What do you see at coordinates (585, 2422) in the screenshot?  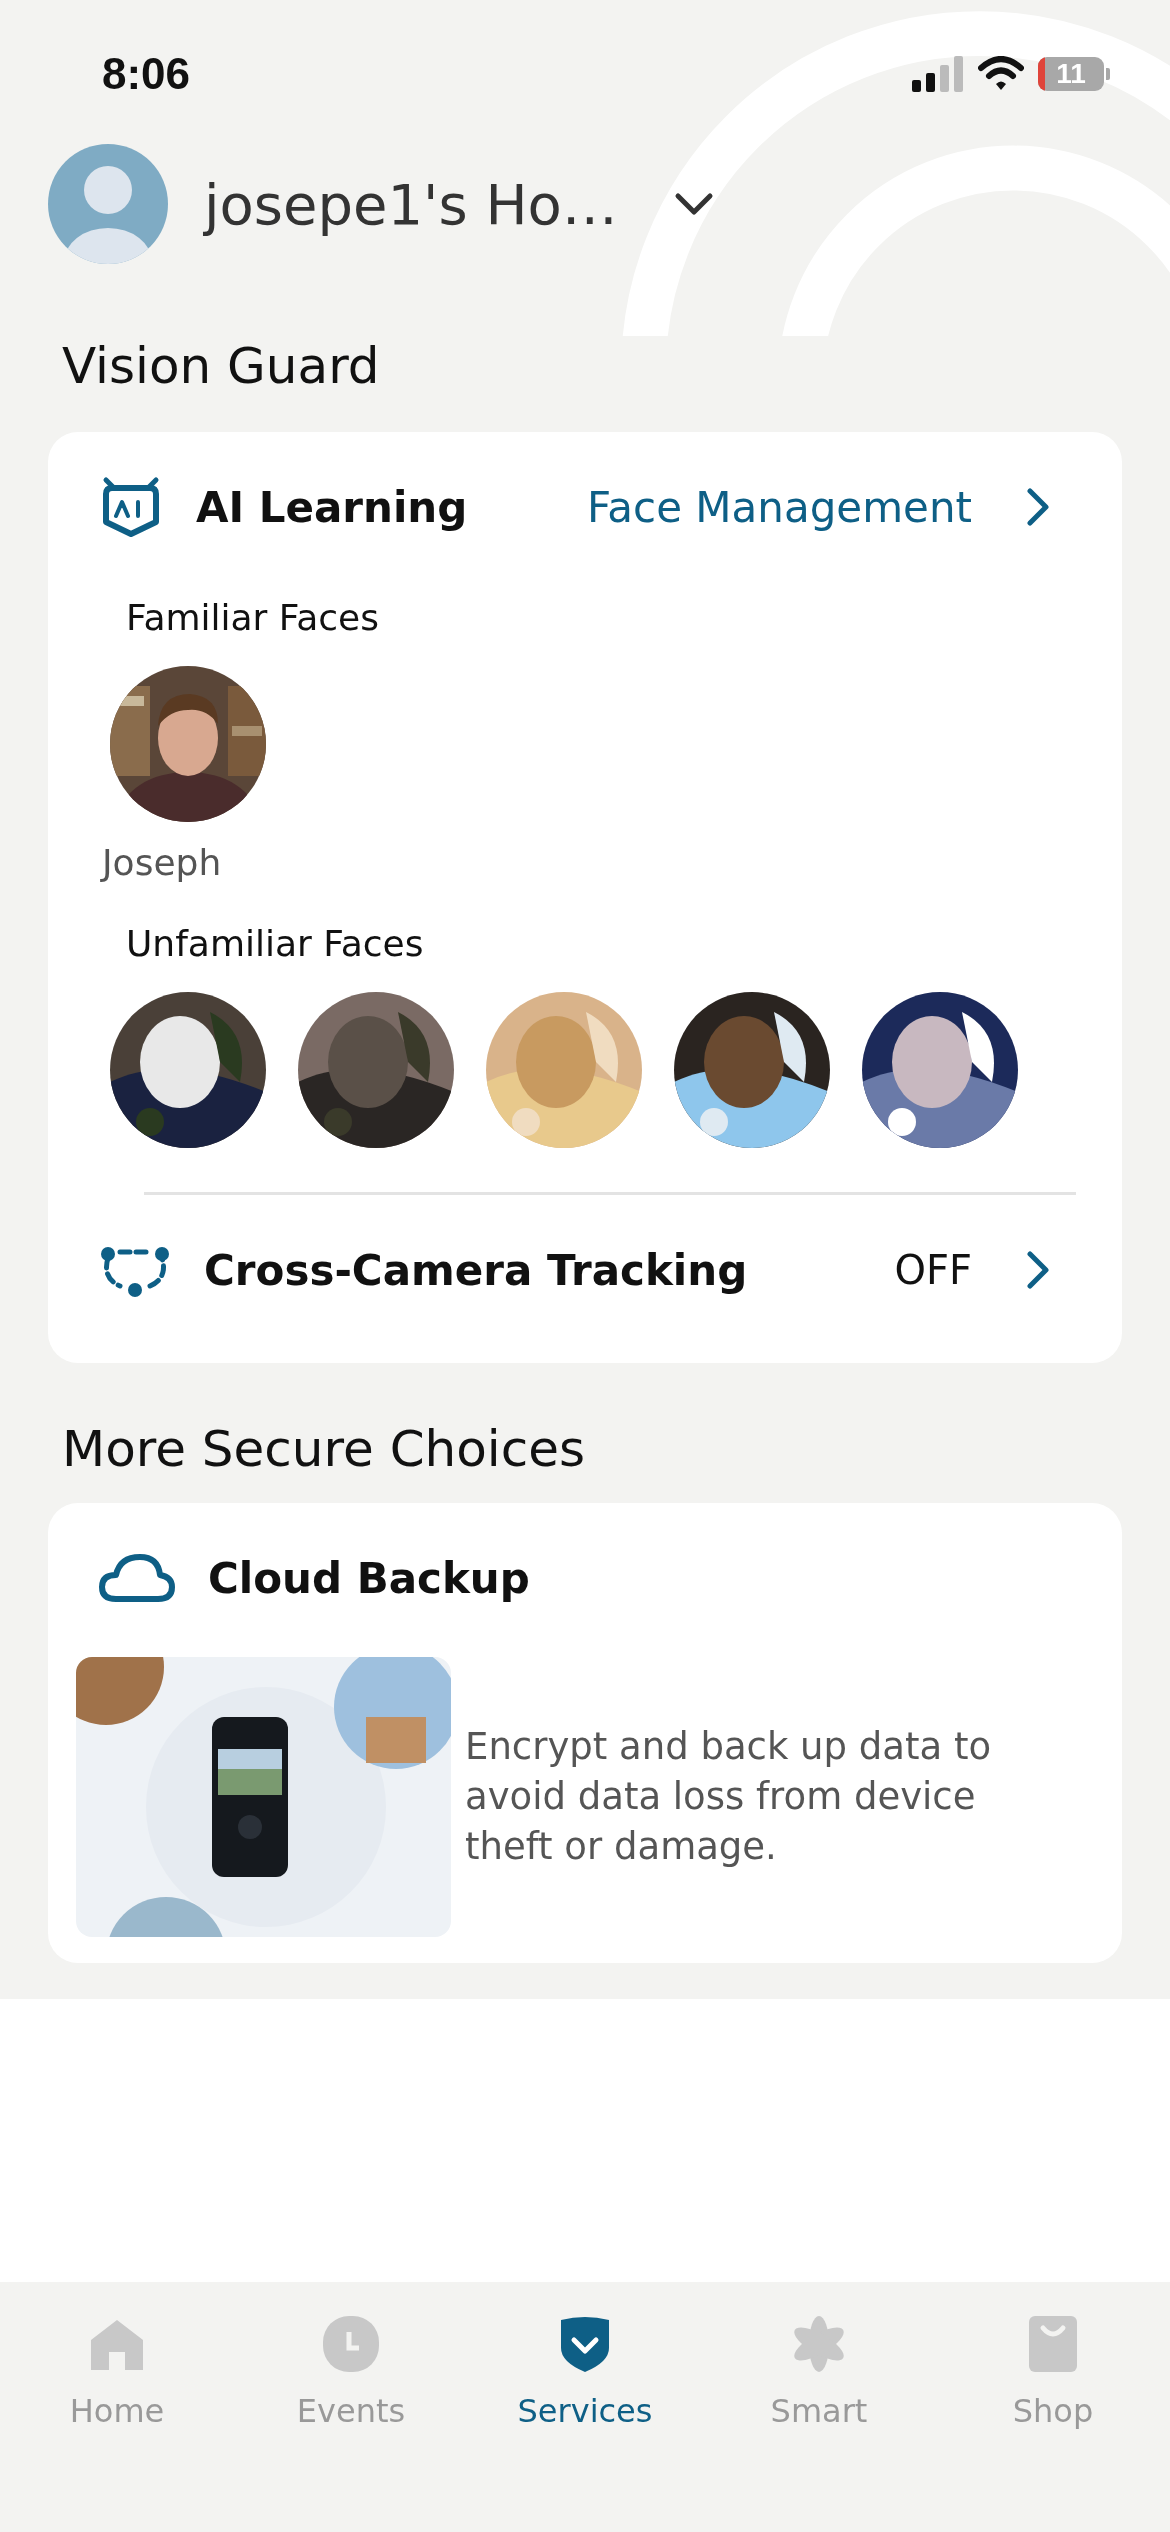 I see `tab: Services` at bounding box center [585, 2422].